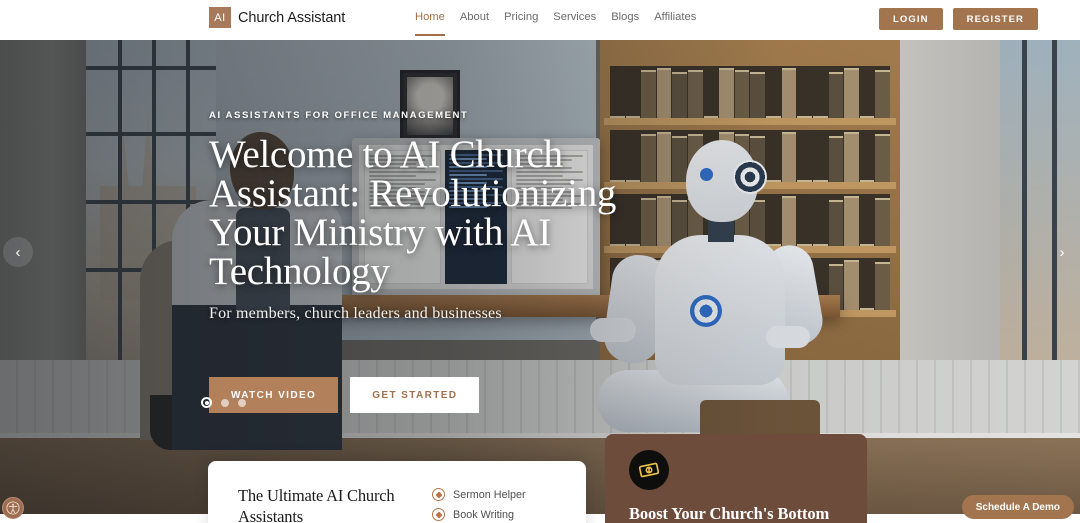  What do you see at coordinates (489, 494) in the screenshot?
I see `feature-label: Sermon Helper` at bounding box center [489, 494].